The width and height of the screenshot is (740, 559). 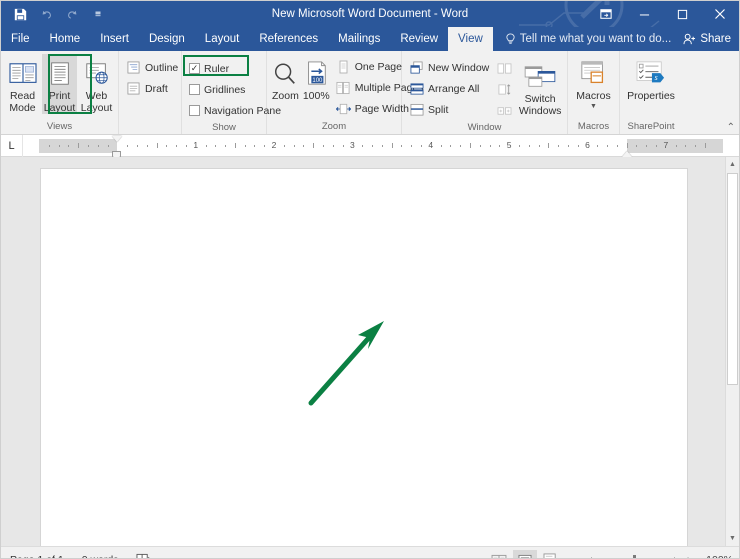 I want to click on read-mode-button: Read Mode, so click(x=22, y=84).